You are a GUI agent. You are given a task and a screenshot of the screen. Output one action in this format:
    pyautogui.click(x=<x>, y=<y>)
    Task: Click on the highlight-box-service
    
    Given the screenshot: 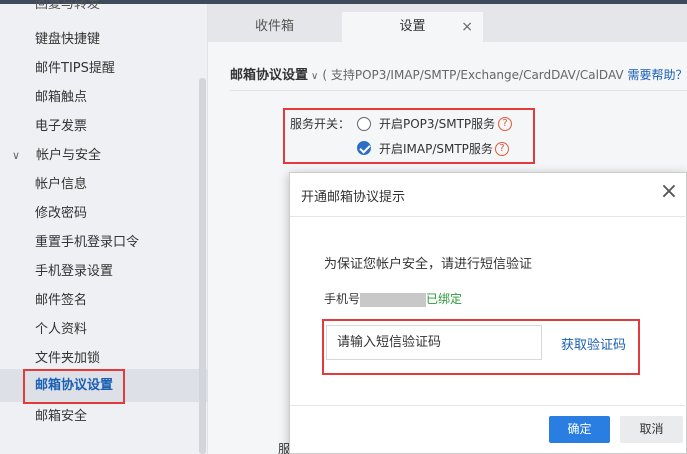 What is the action you would take?
    pyautogui.click(x=409, y=136)
    